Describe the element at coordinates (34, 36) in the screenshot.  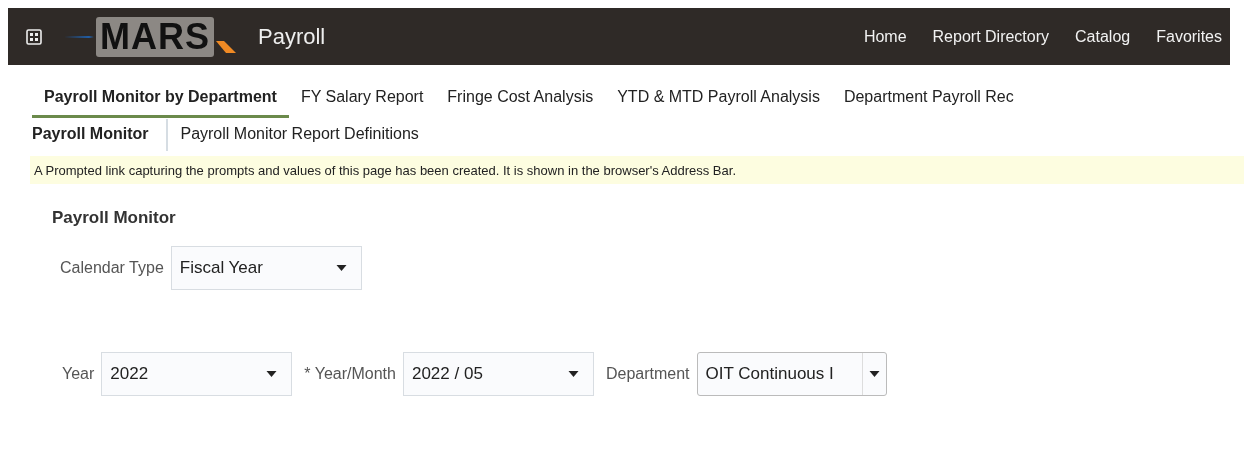
I see `app-grid-icon` at that location.